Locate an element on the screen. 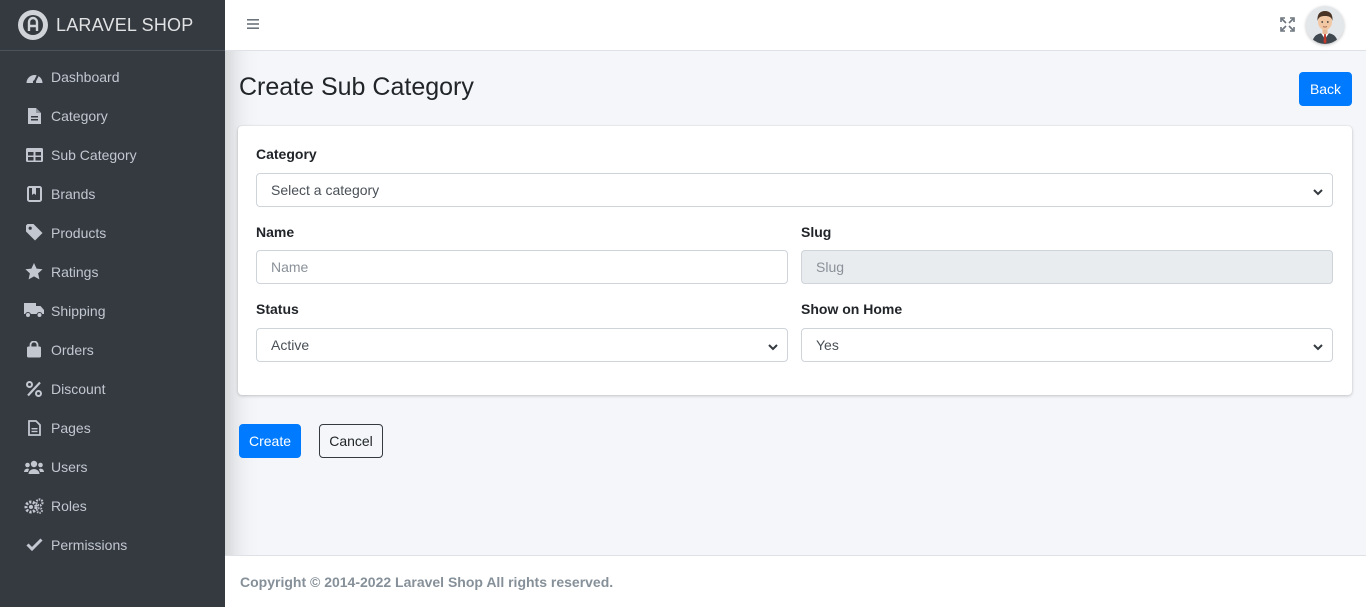  category-select: Select a category is located at coordinates (794, 190).